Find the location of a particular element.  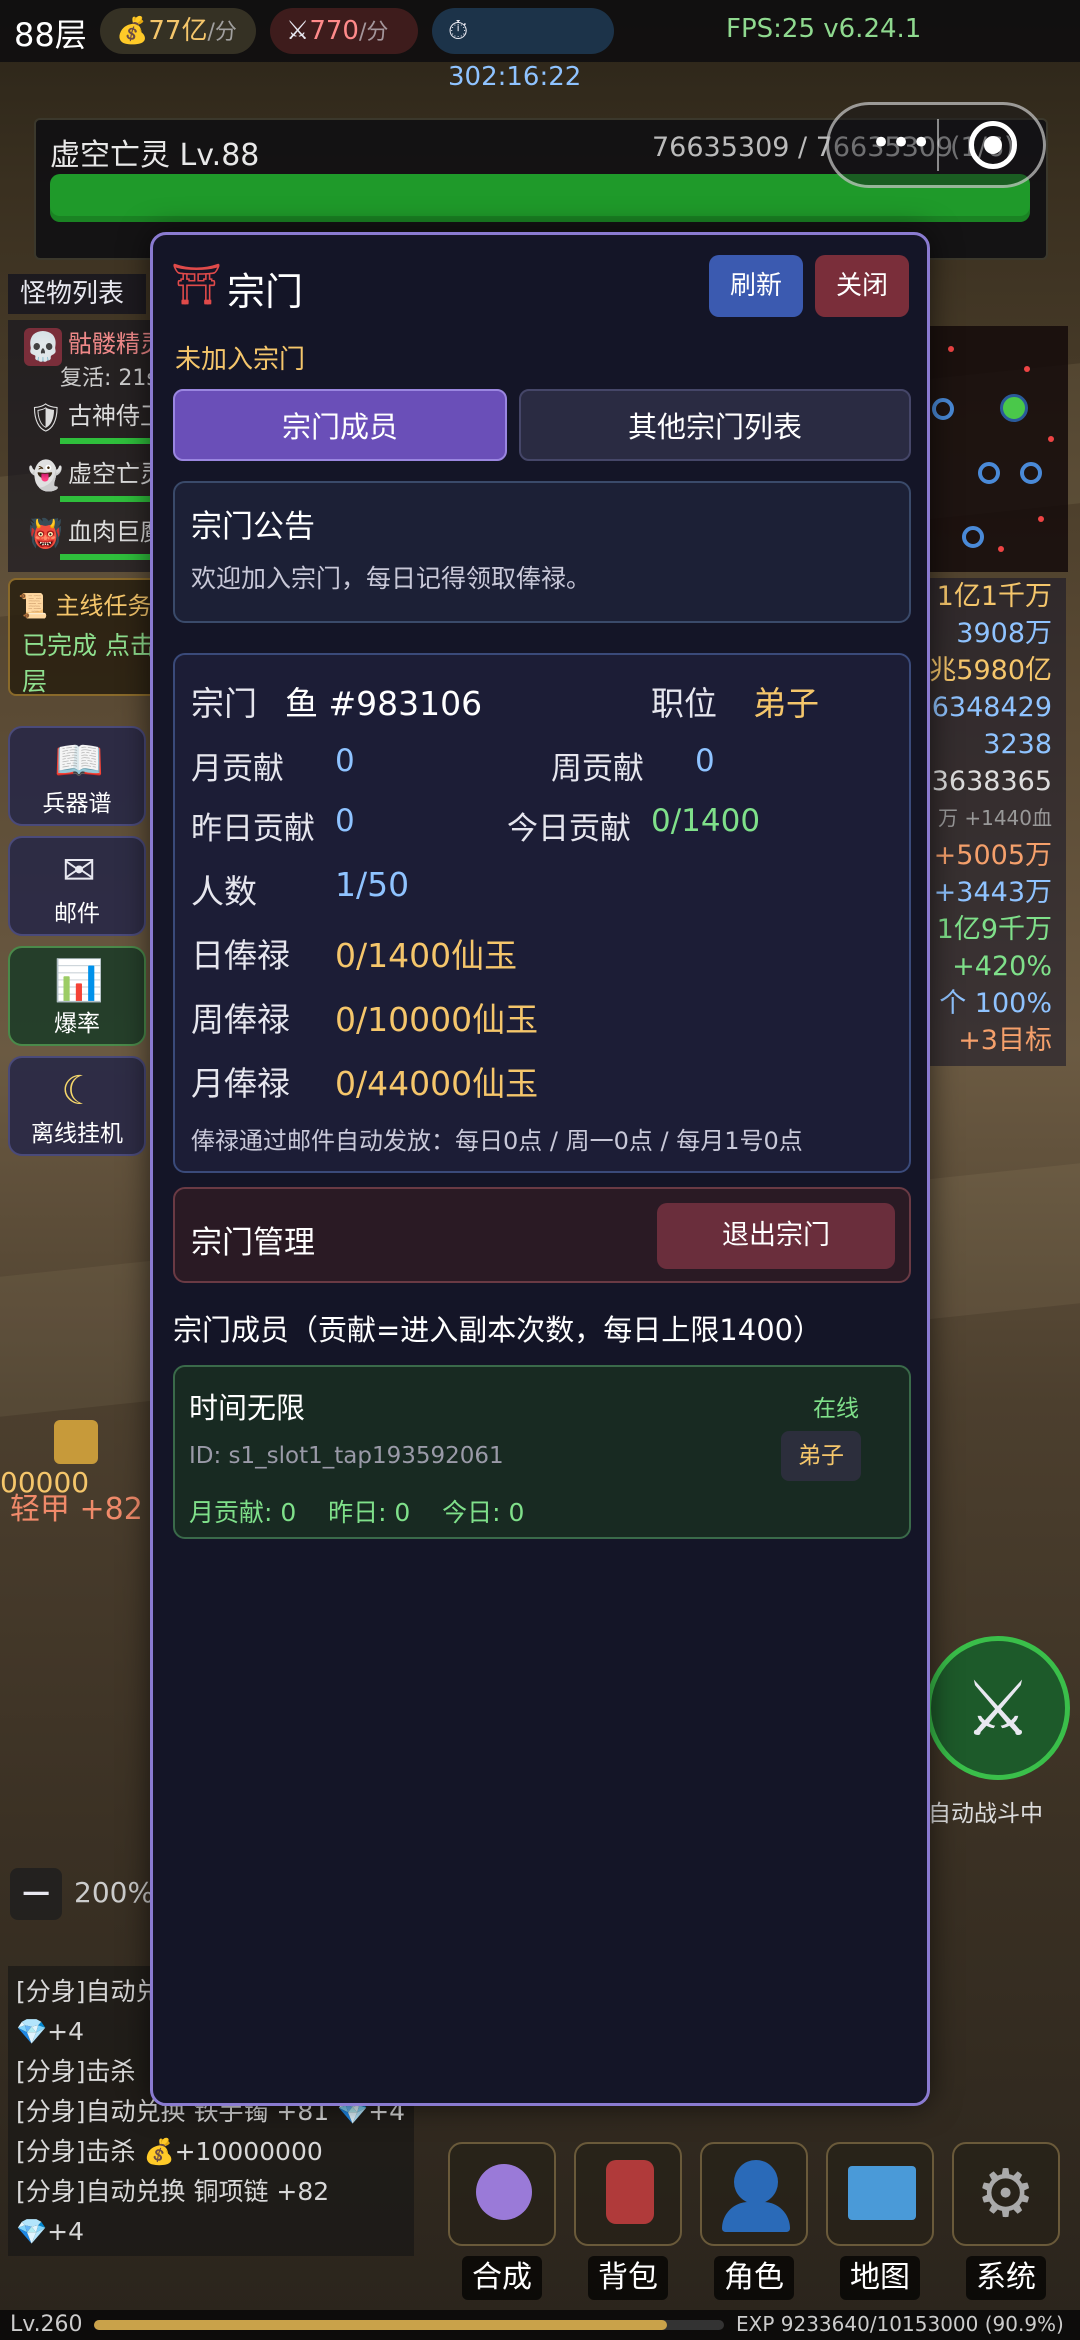

daily-salary-value: 0/1400仙玉 is located at coordinates (426, 955).